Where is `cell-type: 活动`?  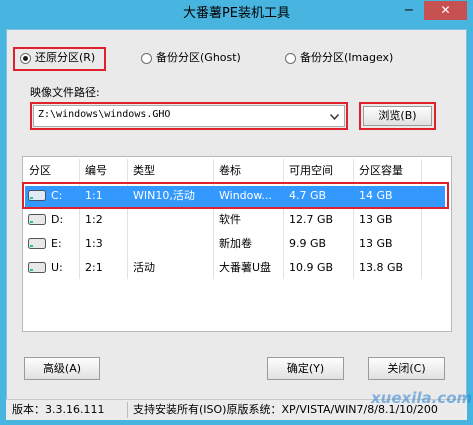
cell-type: 活动 is located at coordinates (144, 268).